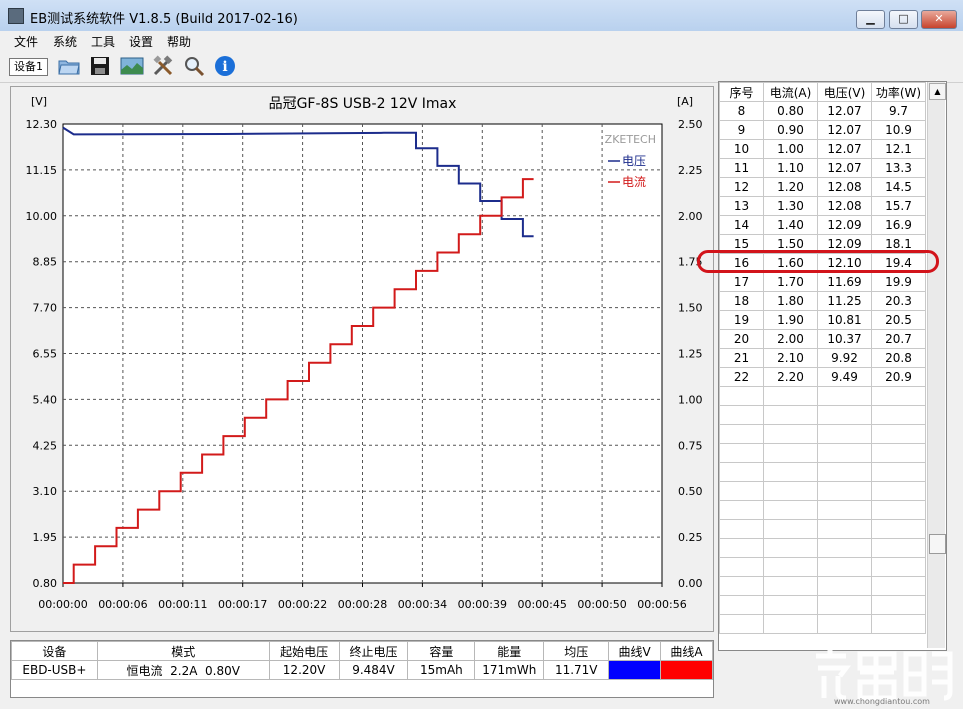 The height and width of the screenshot is (709, 963). Describe the element at coordinates (686, 670) in the screenshot. I see `curve-a-color-swatch` at that location.